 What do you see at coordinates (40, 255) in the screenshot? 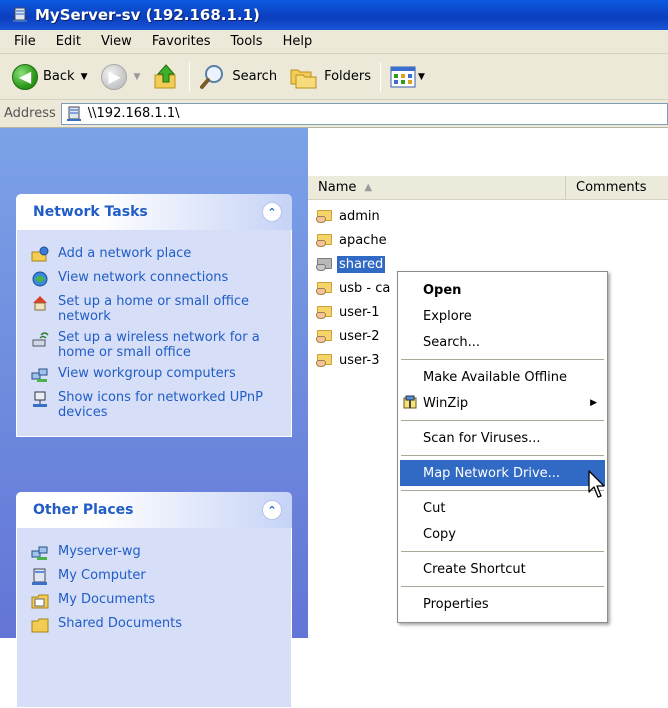
I see `add-network-place-icon` at bounding box center [40, 255].